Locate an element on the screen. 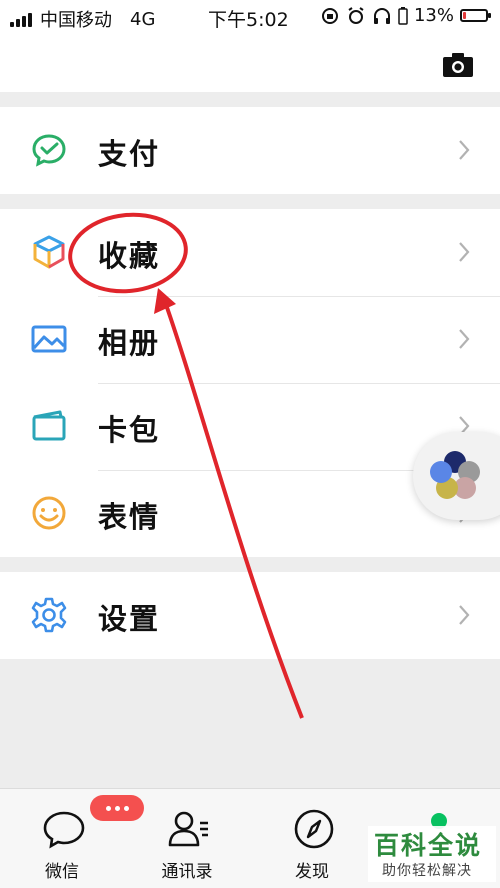 Image resolution: width=500 pixels, height=888 pixels. wechat-pay-icon is located at coordinates (49, 150).